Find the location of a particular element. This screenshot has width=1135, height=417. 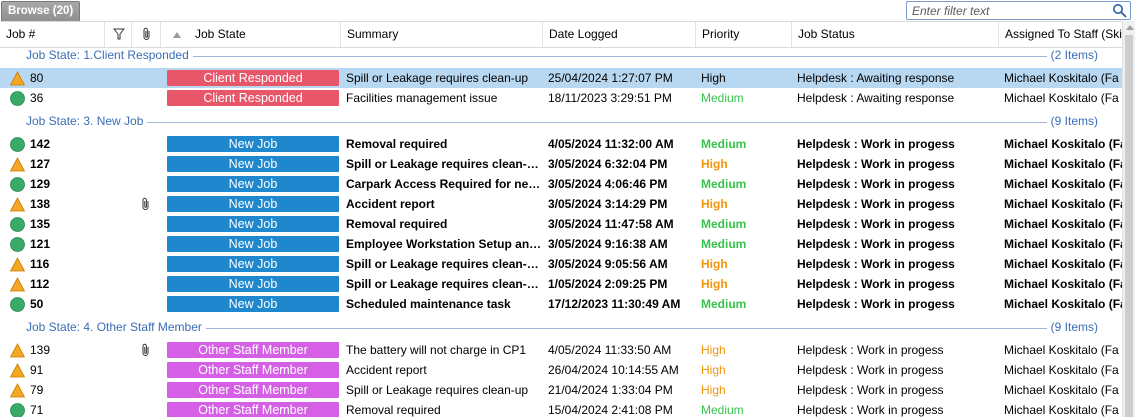

group-divider is located at coordinates (558, 122).